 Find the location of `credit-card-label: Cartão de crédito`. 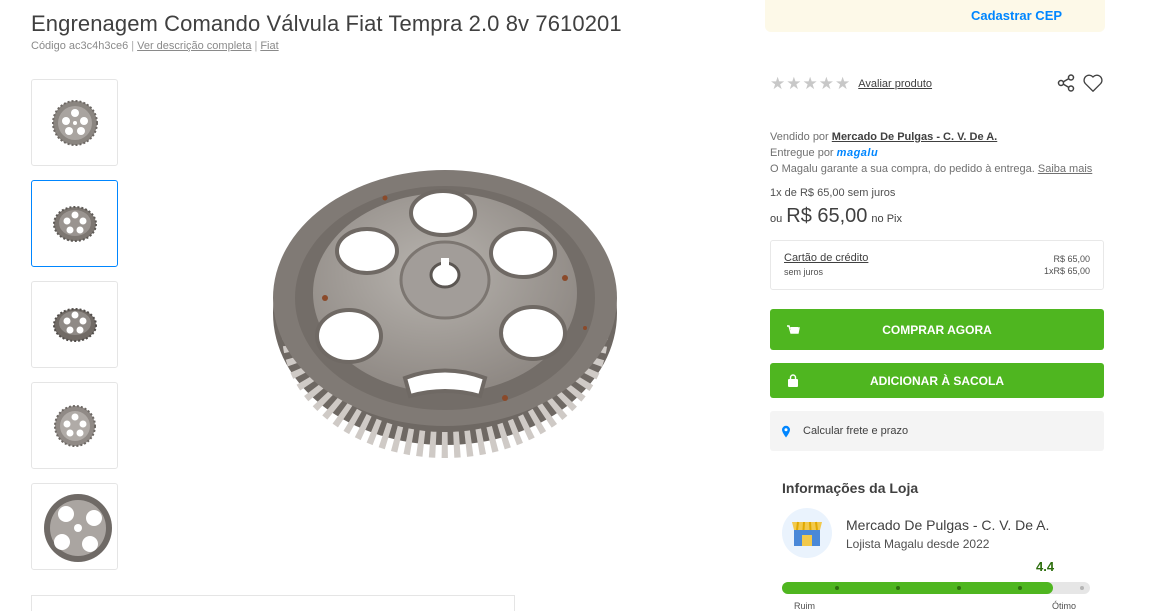

credit-card-label: Cartão de crédito is located at coordinates (826, 258).